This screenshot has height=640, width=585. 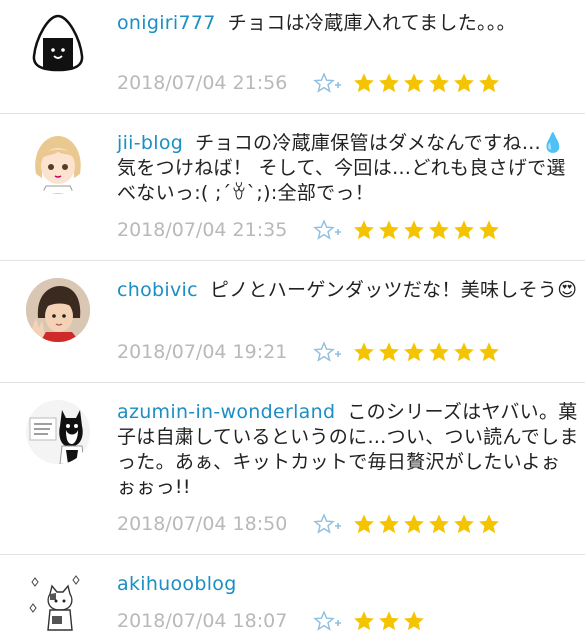 I want to click on anime-girl-icon, so click(x=58, y=162).